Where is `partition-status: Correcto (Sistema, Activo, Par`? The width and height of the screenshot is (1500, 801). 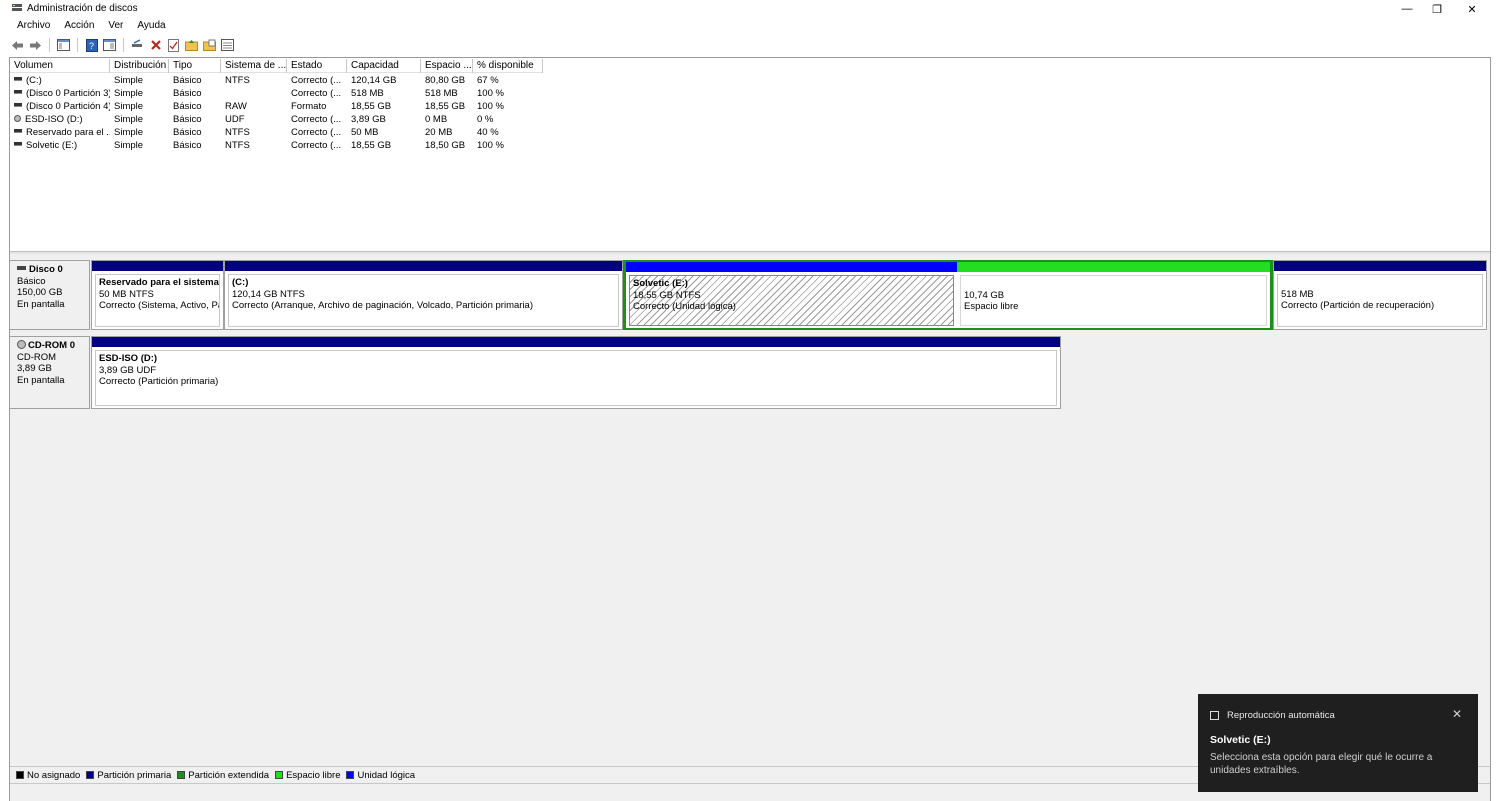 partition-status: Correcto (Sistema, Activo, Par is located at coordinates (159, 305).